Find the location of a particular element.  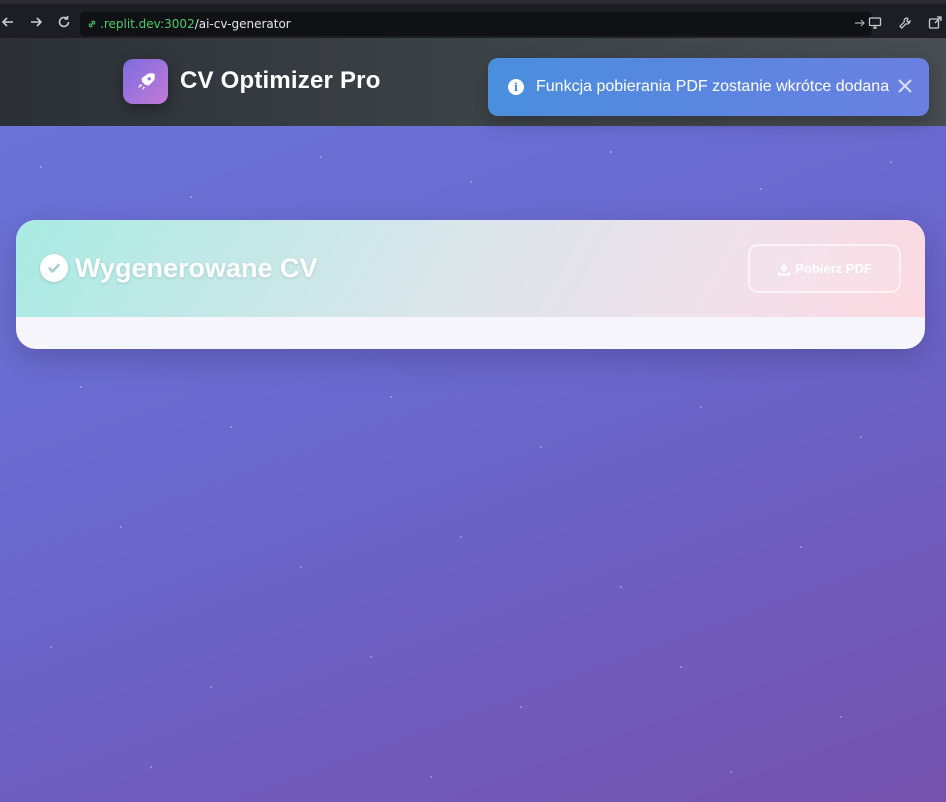

card-title: Wygenerowane CV is located at coordinates (196, 268).